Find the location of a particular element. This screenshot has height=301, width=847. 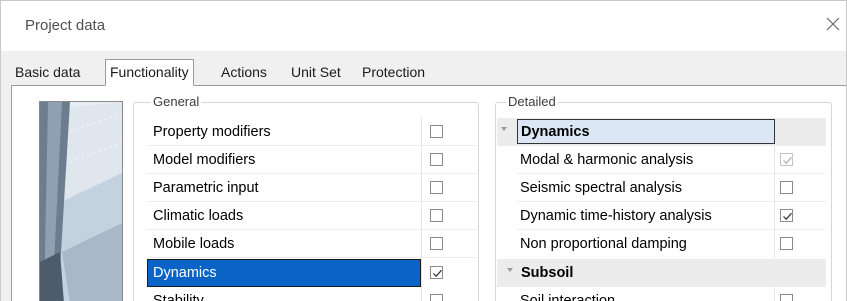

tab-unit-set: Unit Set is located at coordinates (316, 72).